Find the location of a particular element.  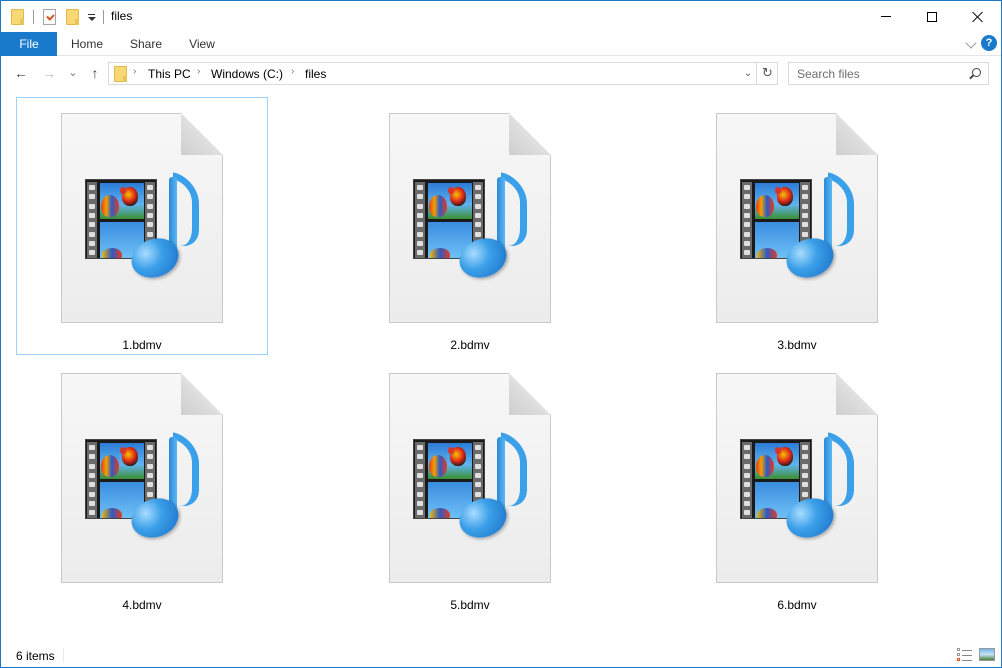

details-view-icon is located at coordinates (964, 654).